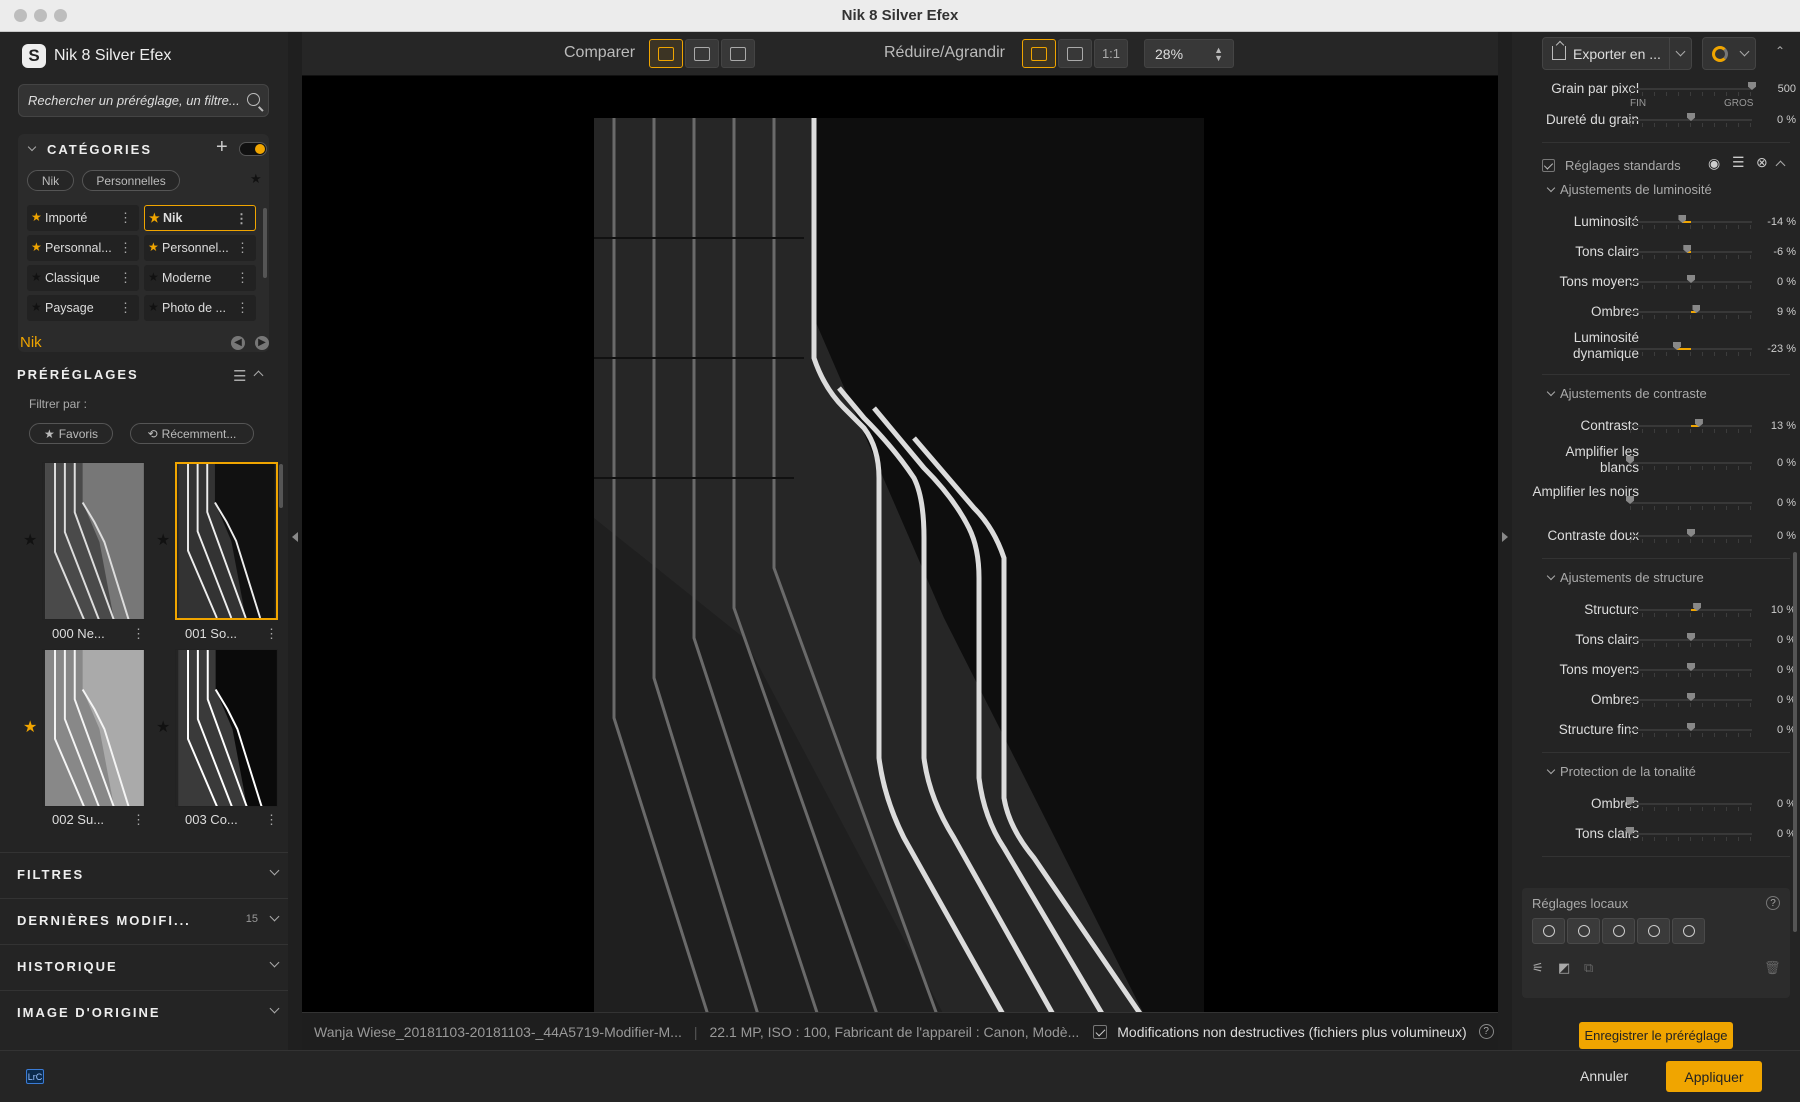 Image resolution: width=1800 pixels, height=1102 pixels. Describe the element at coordinates (281, 486) in the screenshot. I see `presets-scrollbar` at that location.